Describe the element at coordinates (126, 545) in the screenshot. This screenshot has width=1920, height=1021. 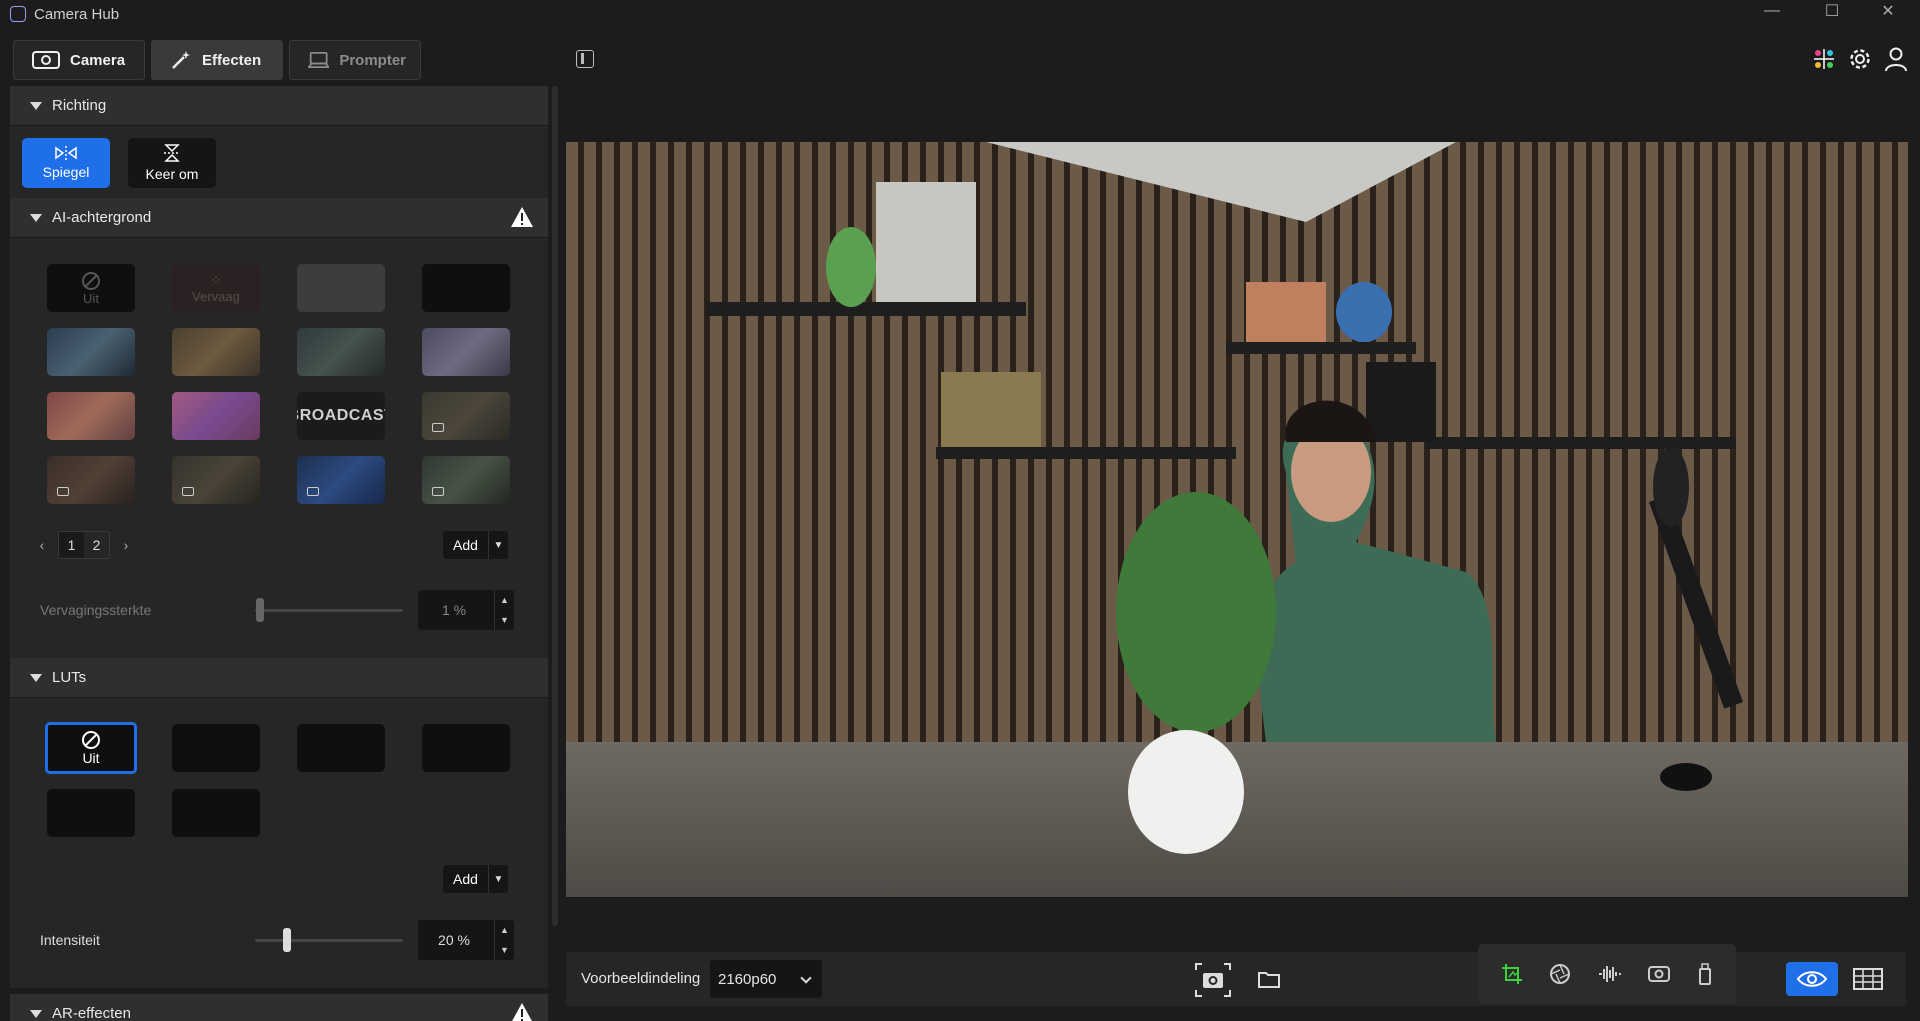
I see `chevron-right-icon: ›` at that location.